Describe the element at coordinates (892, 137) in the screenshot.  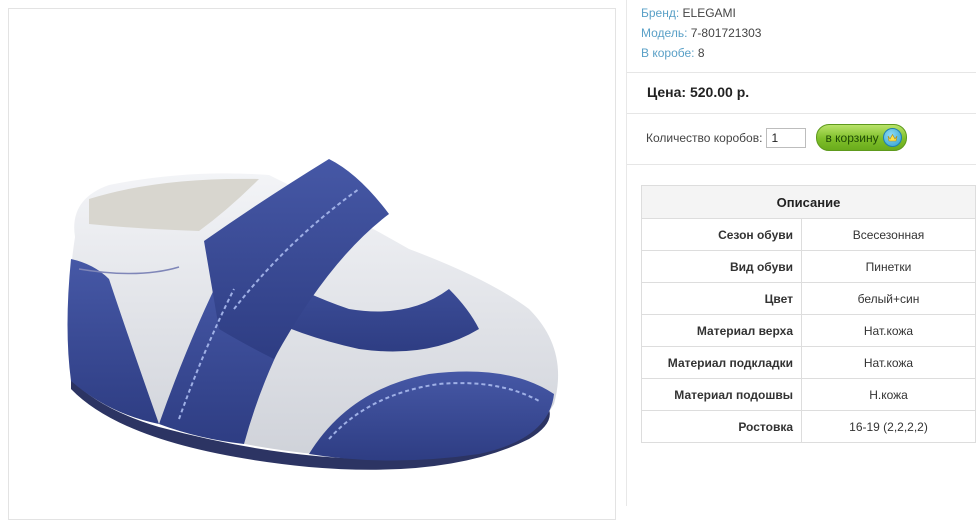
I see `crown-icon` at that location.